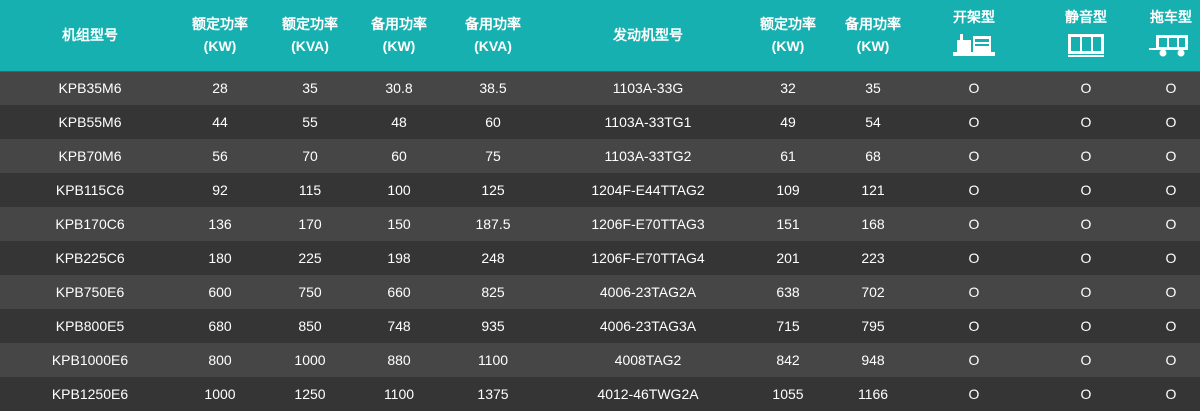 The width and height of the screenshot is (1200, 411). Describe the element at coordinates (788, 35) in the screenshot. I see `header-engine-rated-kw: 额定功率 (KW)` at that location.